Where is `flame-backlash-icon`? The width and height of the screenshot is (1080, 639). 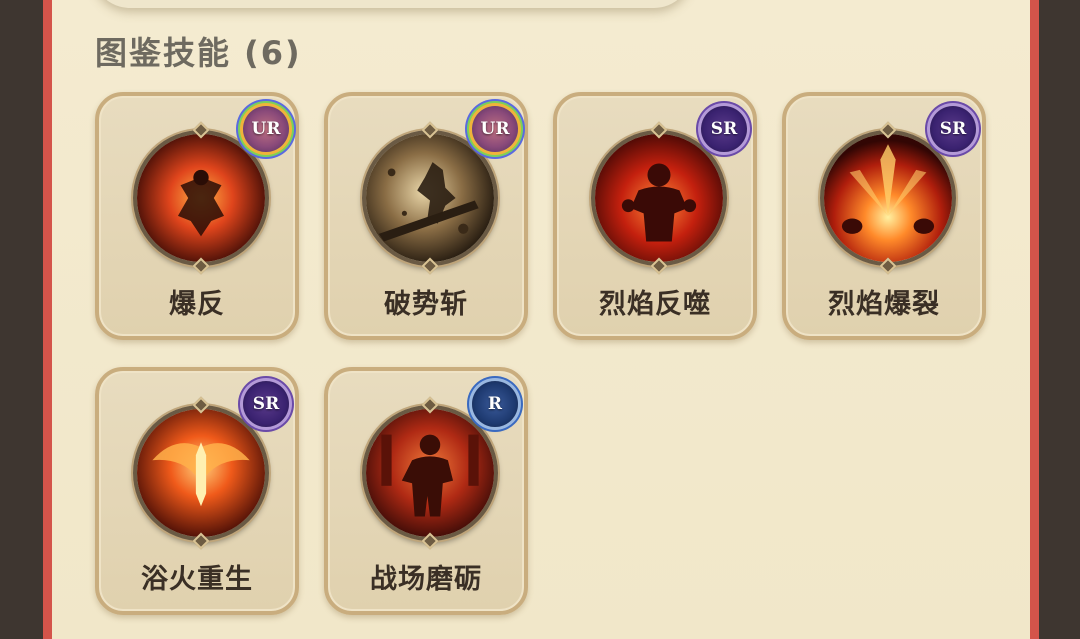 flame-backlash-icon is located at coordinates (659, 198).